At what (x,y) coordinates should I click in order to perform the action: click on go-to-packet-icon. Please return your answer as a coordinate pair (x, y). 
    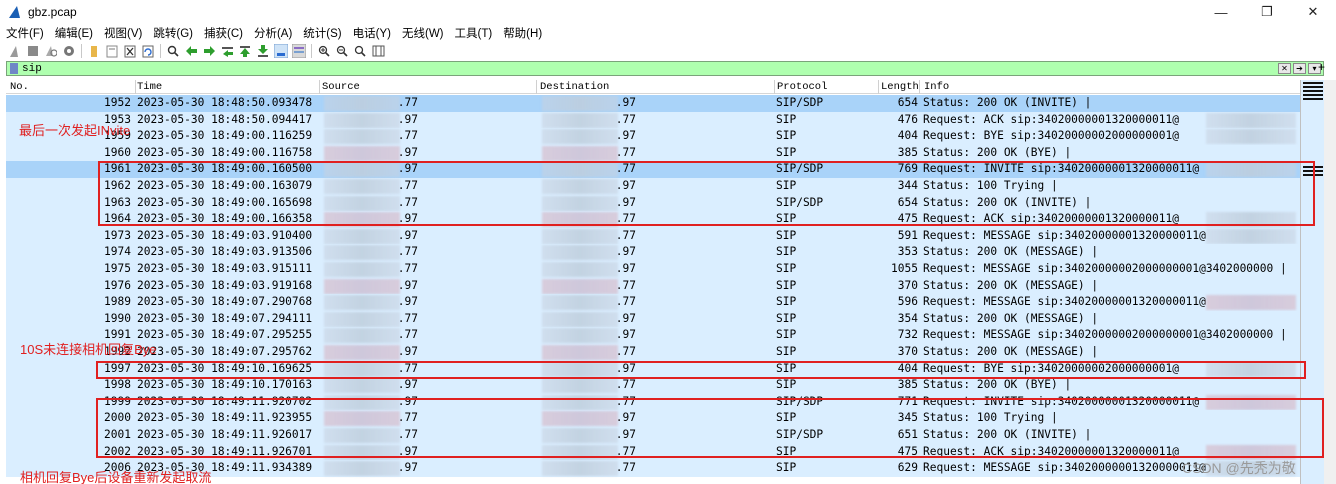
    Looking at the image, I should click on (227, 51).